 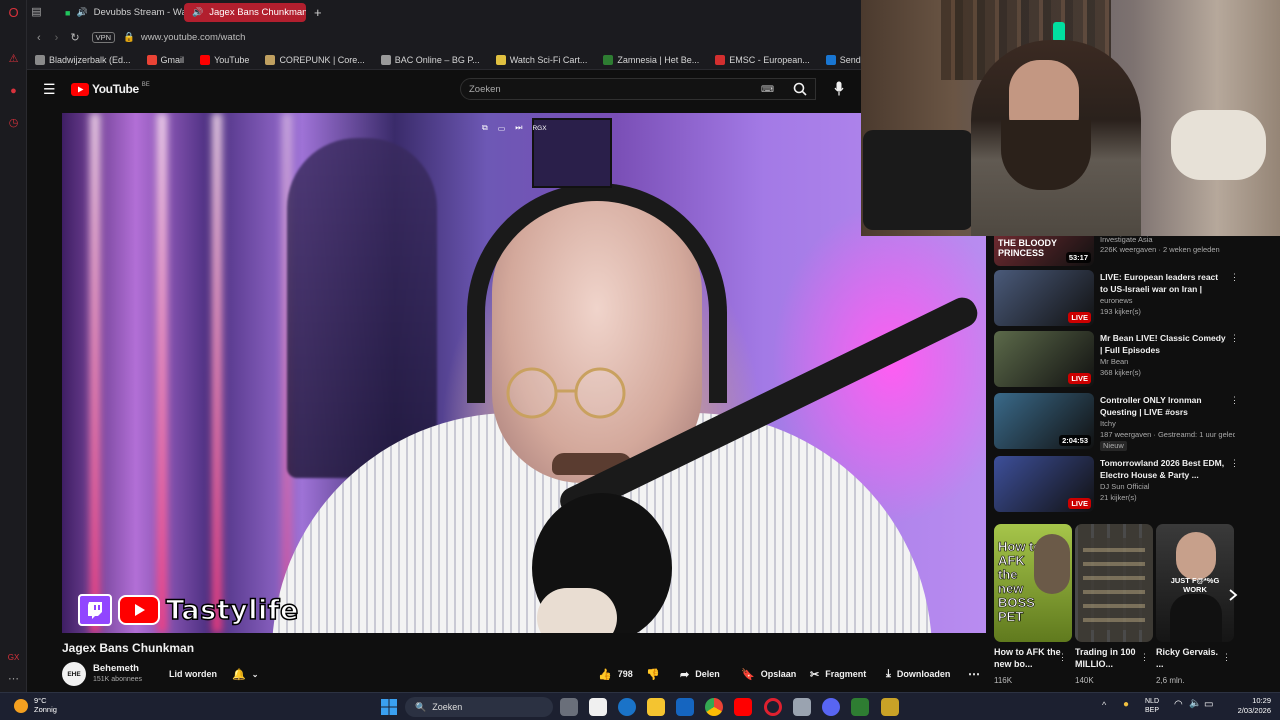 What do you see at coordinates (860, 707) in the screenshot?
I see `app-icon` at bounding box center [860, 707].